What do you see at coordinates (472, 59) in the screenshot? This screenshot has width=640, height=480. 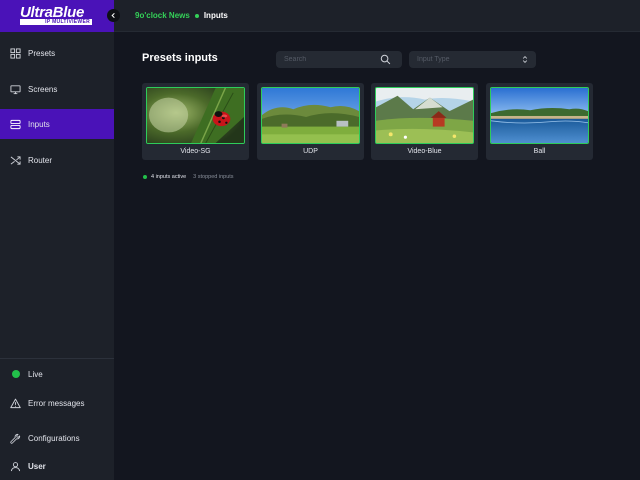 I see `input-type-select: Input Type` at bounding box center [472, 59].